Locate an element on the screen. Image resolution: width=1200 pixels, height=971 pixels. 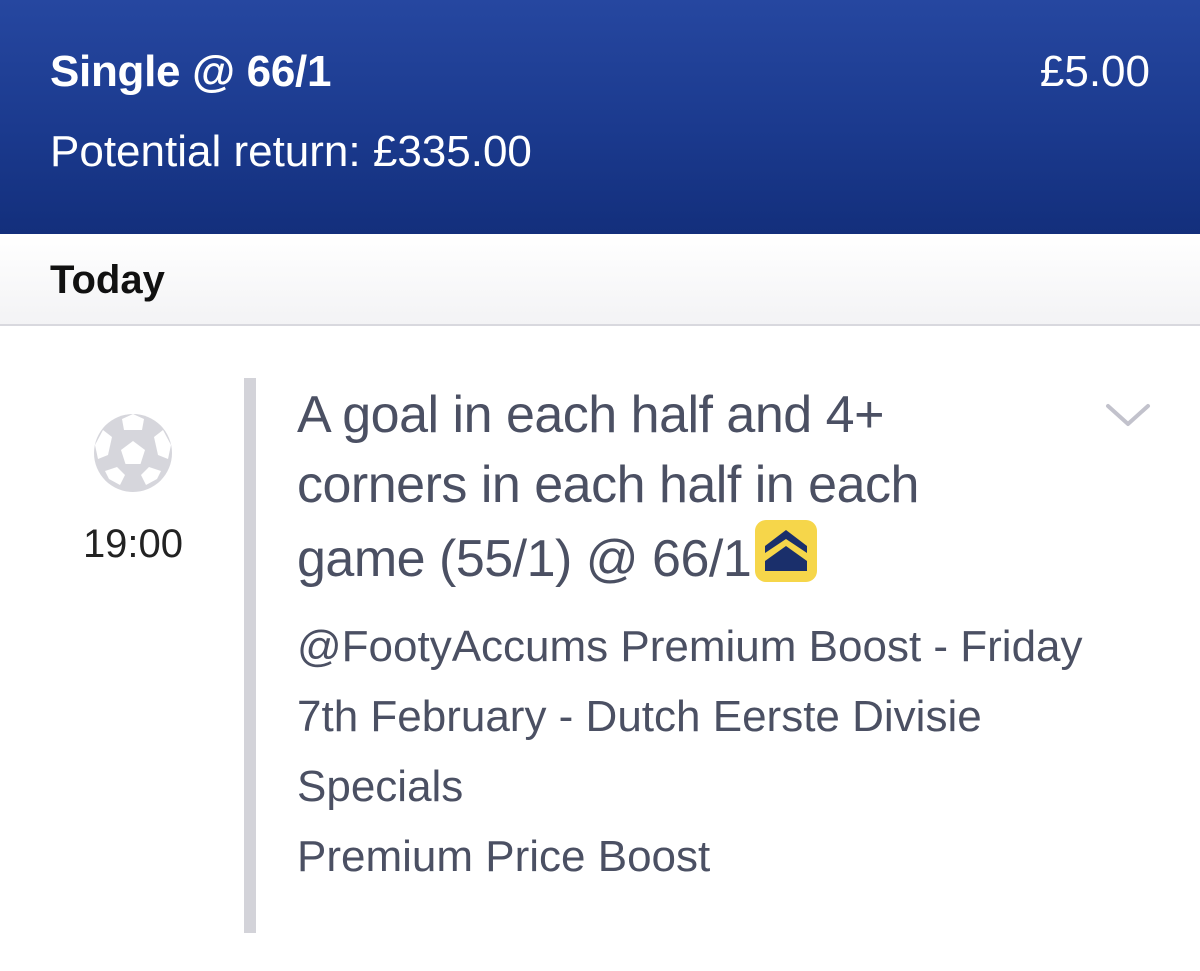
stake-amount: £5.00 is located at coordinates (1094, 71).